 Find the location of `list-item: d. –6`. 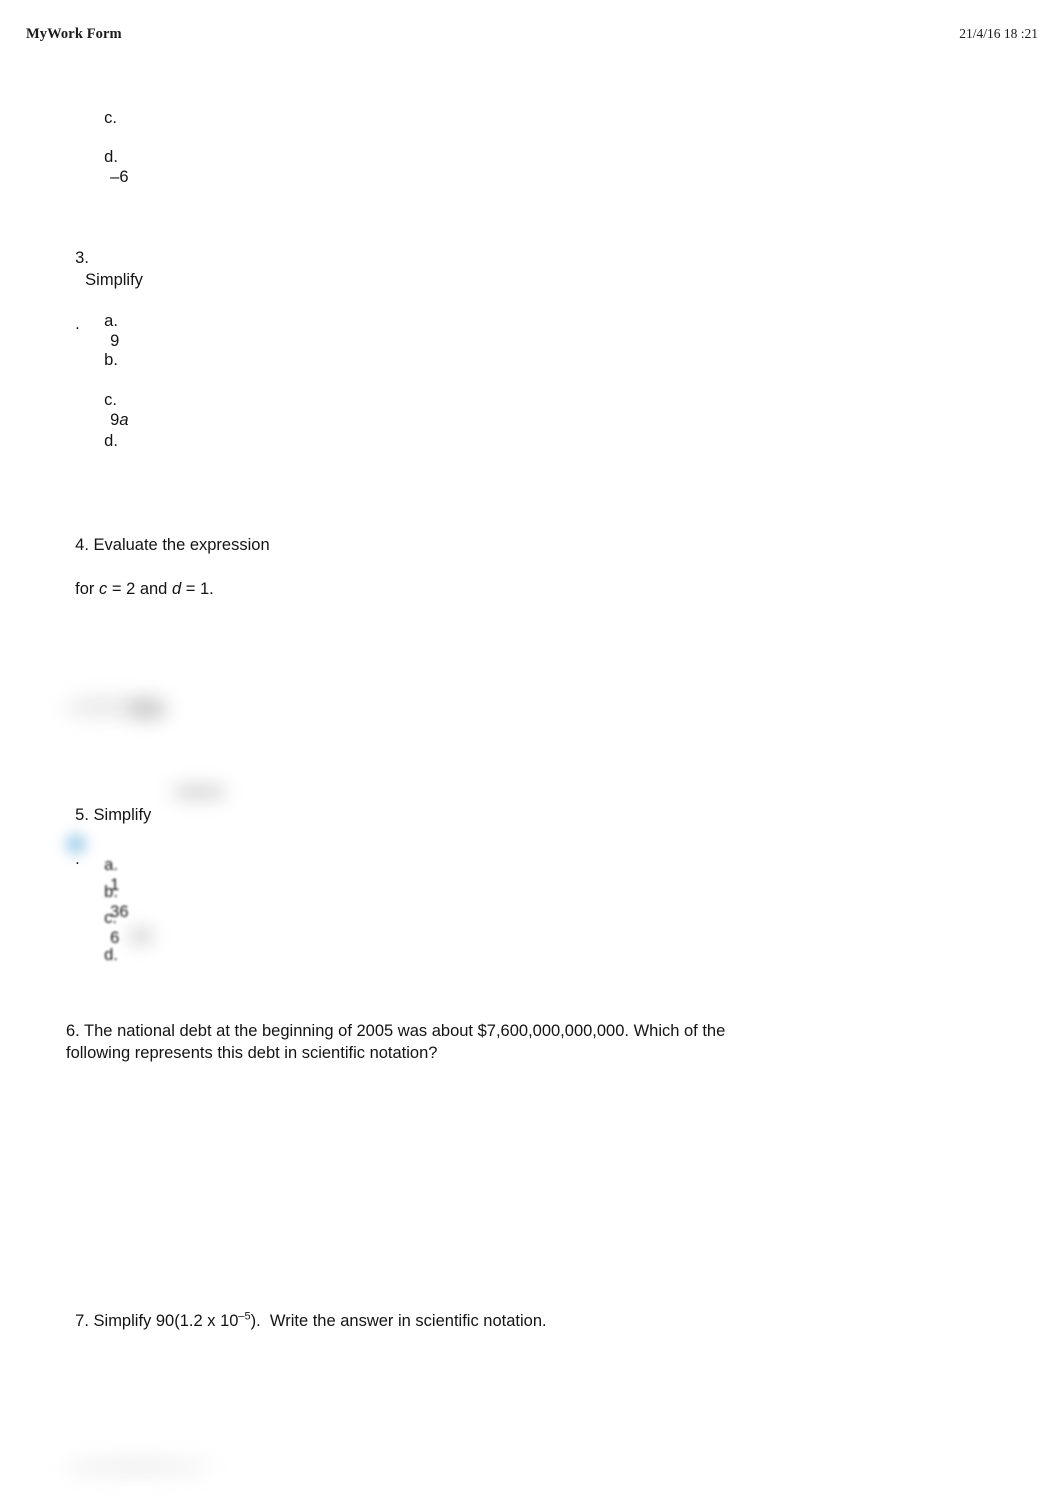

list-item: d. –6 is located at coordinates (112, 157).